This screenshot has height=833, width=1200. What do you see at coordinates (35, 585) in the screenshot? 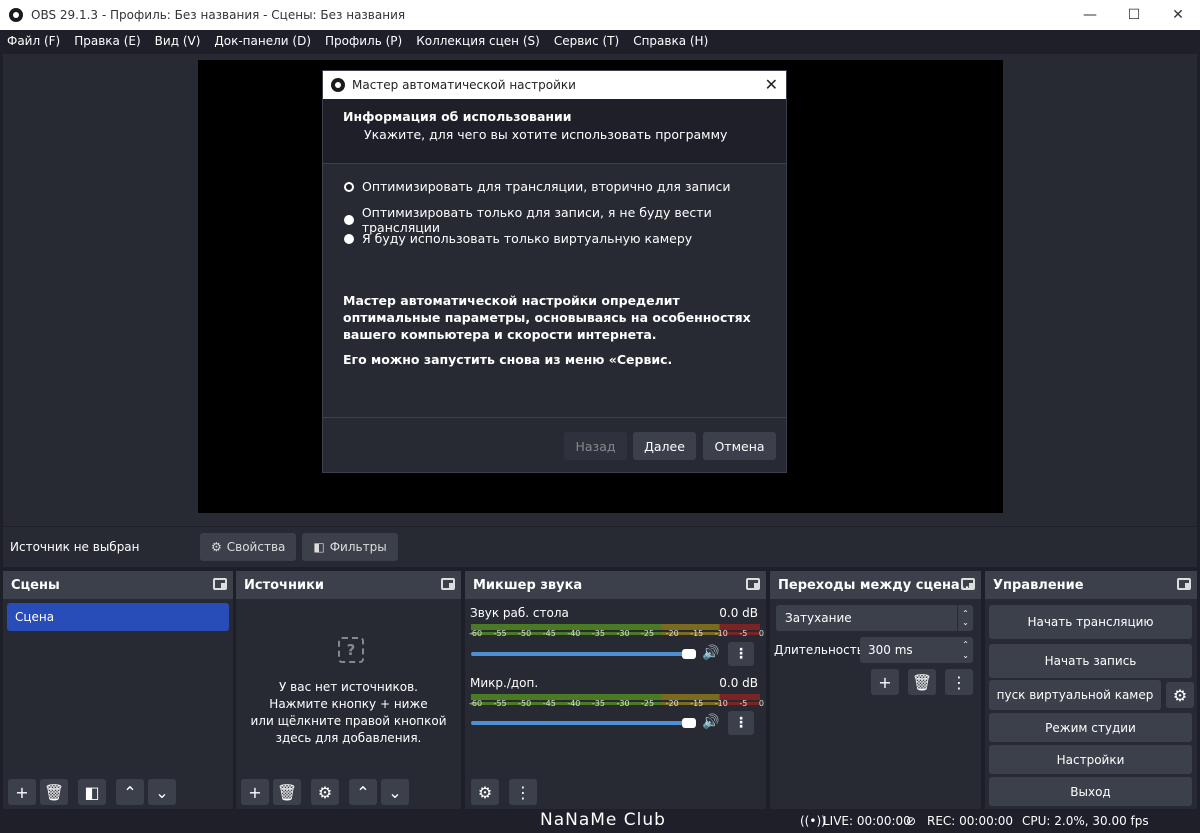
I see `scenes-title: Сцены` at bounding box center [35, 585].